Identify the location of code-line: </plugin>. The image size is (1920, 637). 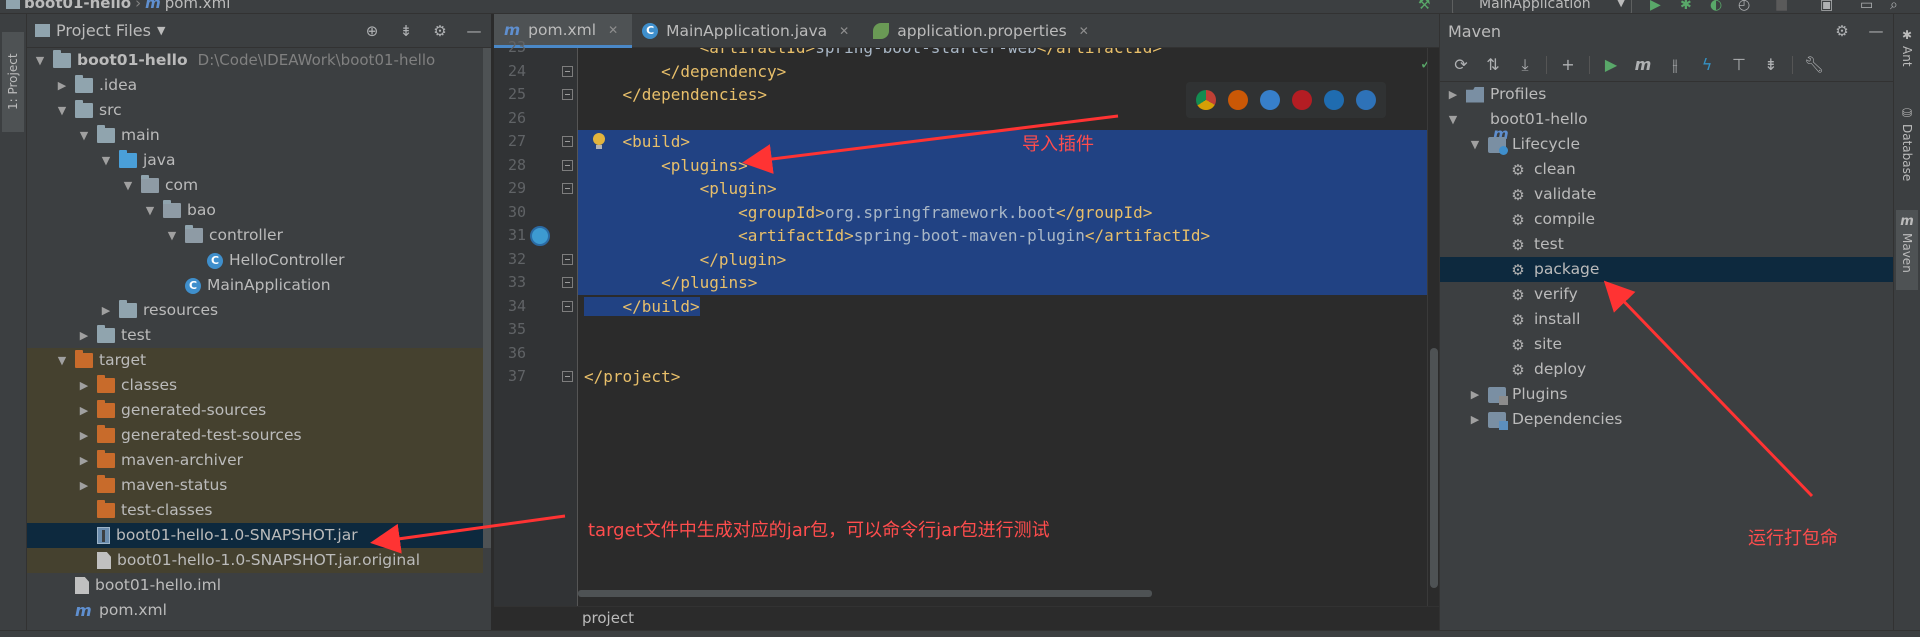
(1003, 259).